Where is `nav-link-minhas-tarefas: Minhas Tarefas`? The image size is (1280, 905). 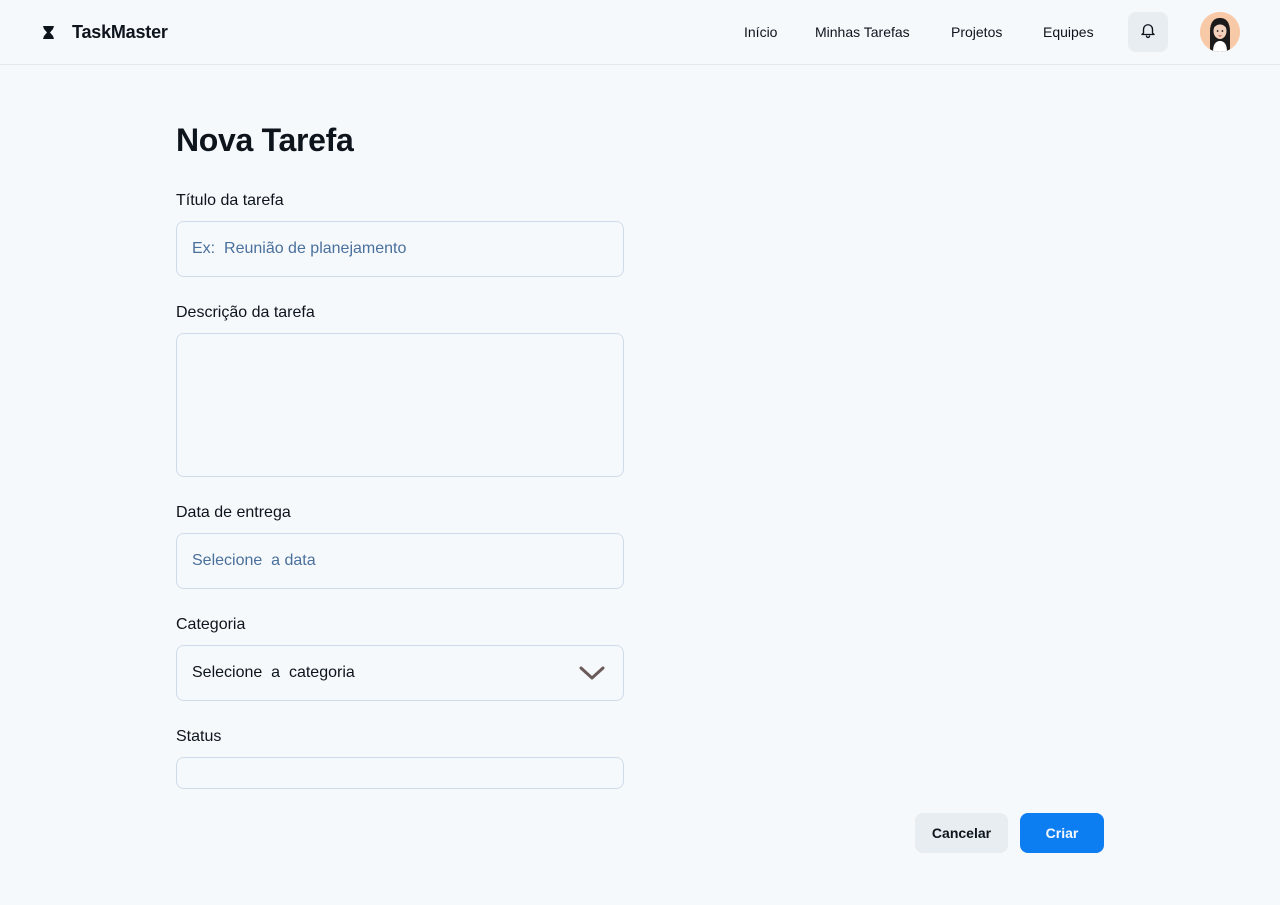 nav-link-minhas-tarefas: Minhas Tarefas is located at coordinates (862, 32).